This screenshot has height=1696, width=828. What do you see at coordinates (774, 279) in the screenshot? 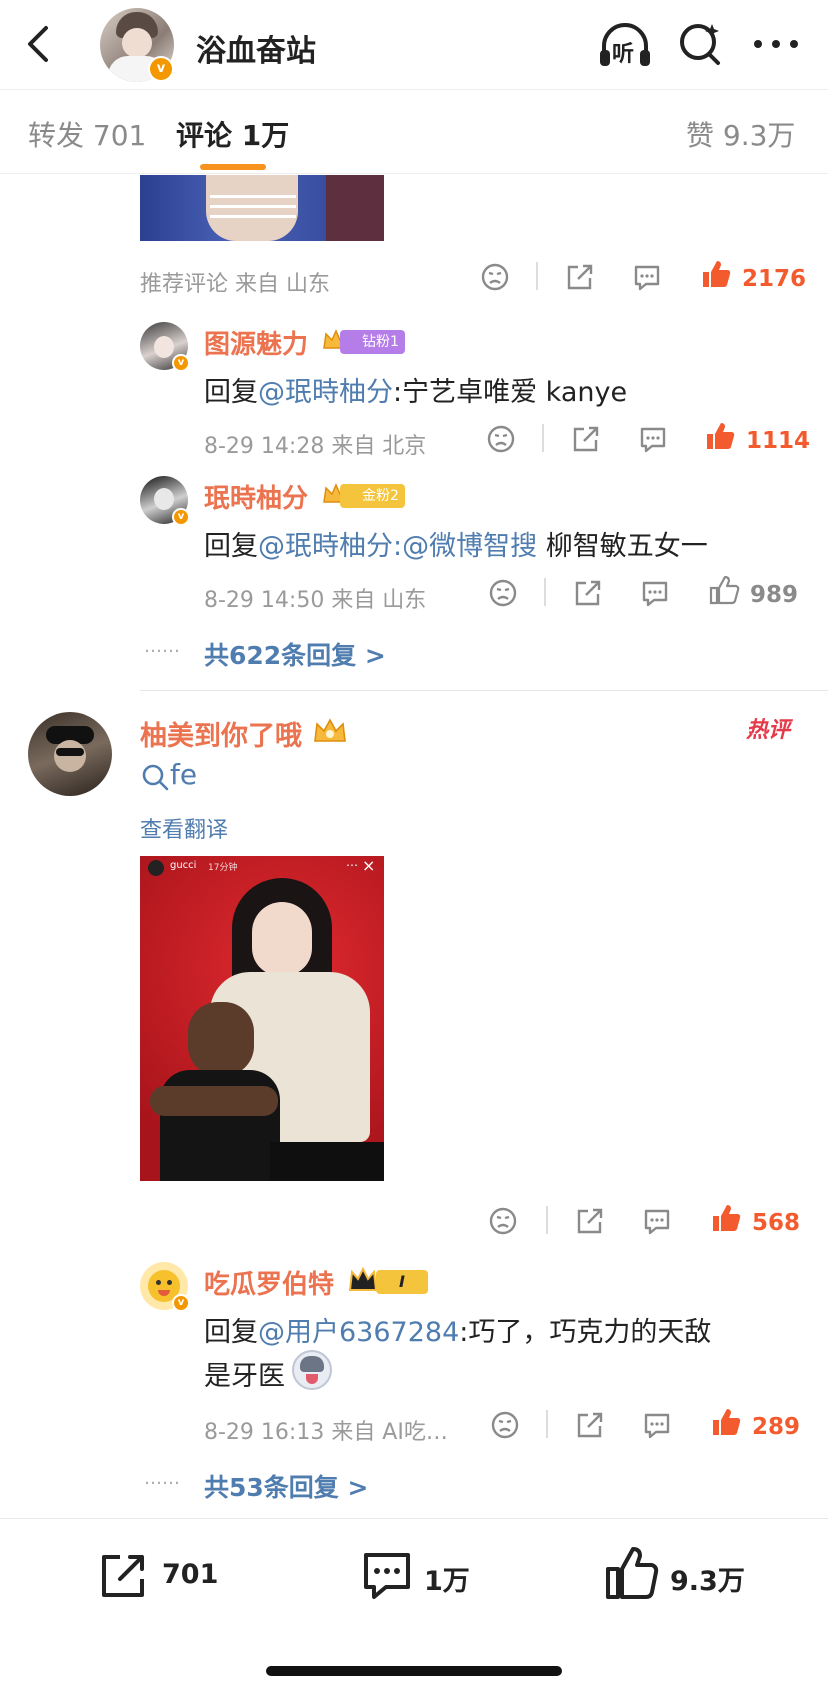
I see `like-count: 2176` at bounding box center [774, 279].